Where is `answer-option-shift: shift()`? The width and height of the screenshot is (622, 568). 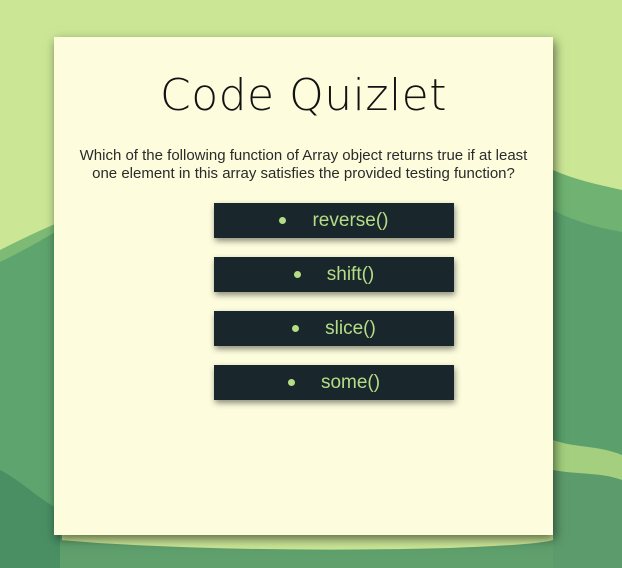 answer-option-shift: shift() is located at coordinates (334, 274).